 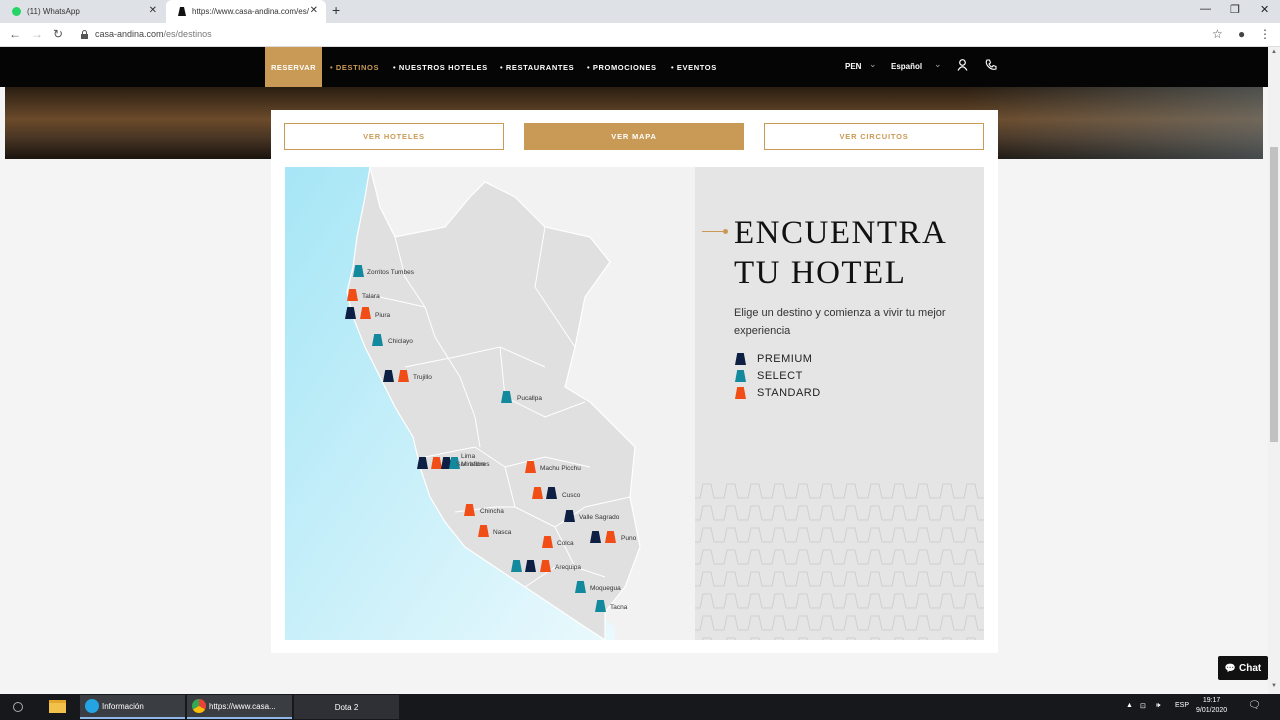 I want to click on ver-mapa-button: VER MAPA, so click(x=634, y=136).